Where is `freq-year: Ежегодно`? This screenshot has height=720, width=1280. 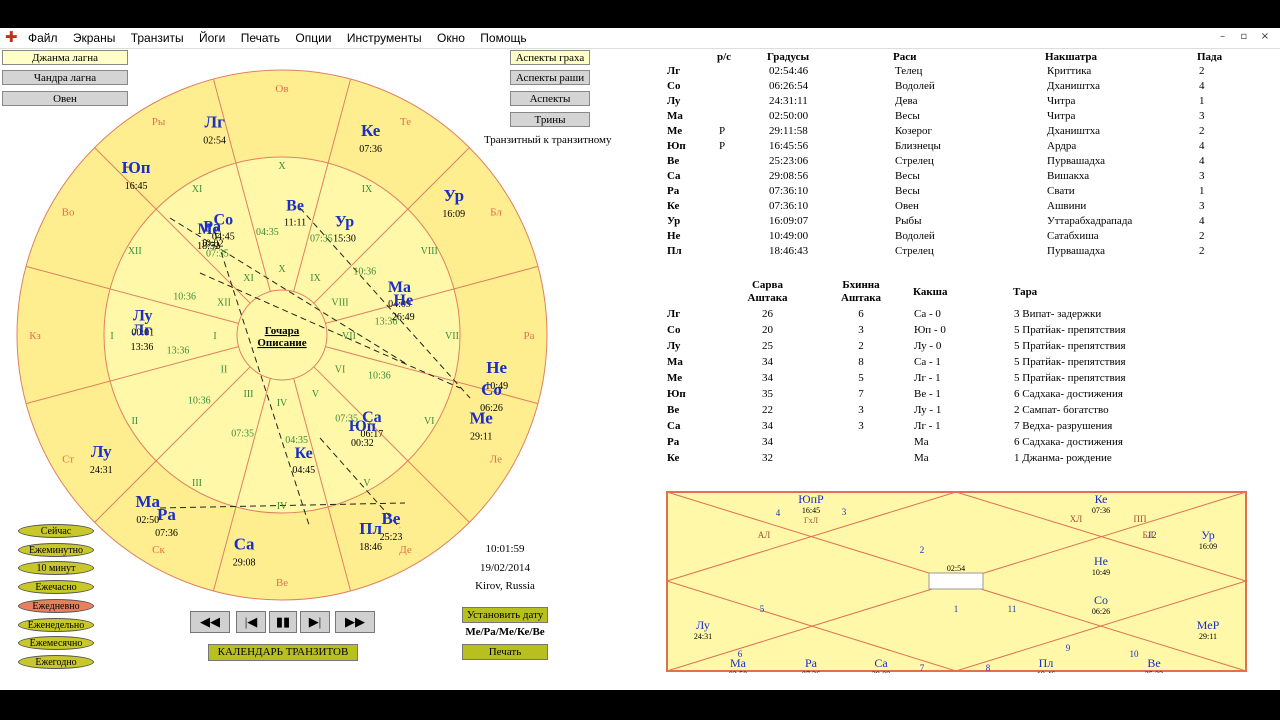
freq-year: Ежегодно is located at coordinates (56, 662).